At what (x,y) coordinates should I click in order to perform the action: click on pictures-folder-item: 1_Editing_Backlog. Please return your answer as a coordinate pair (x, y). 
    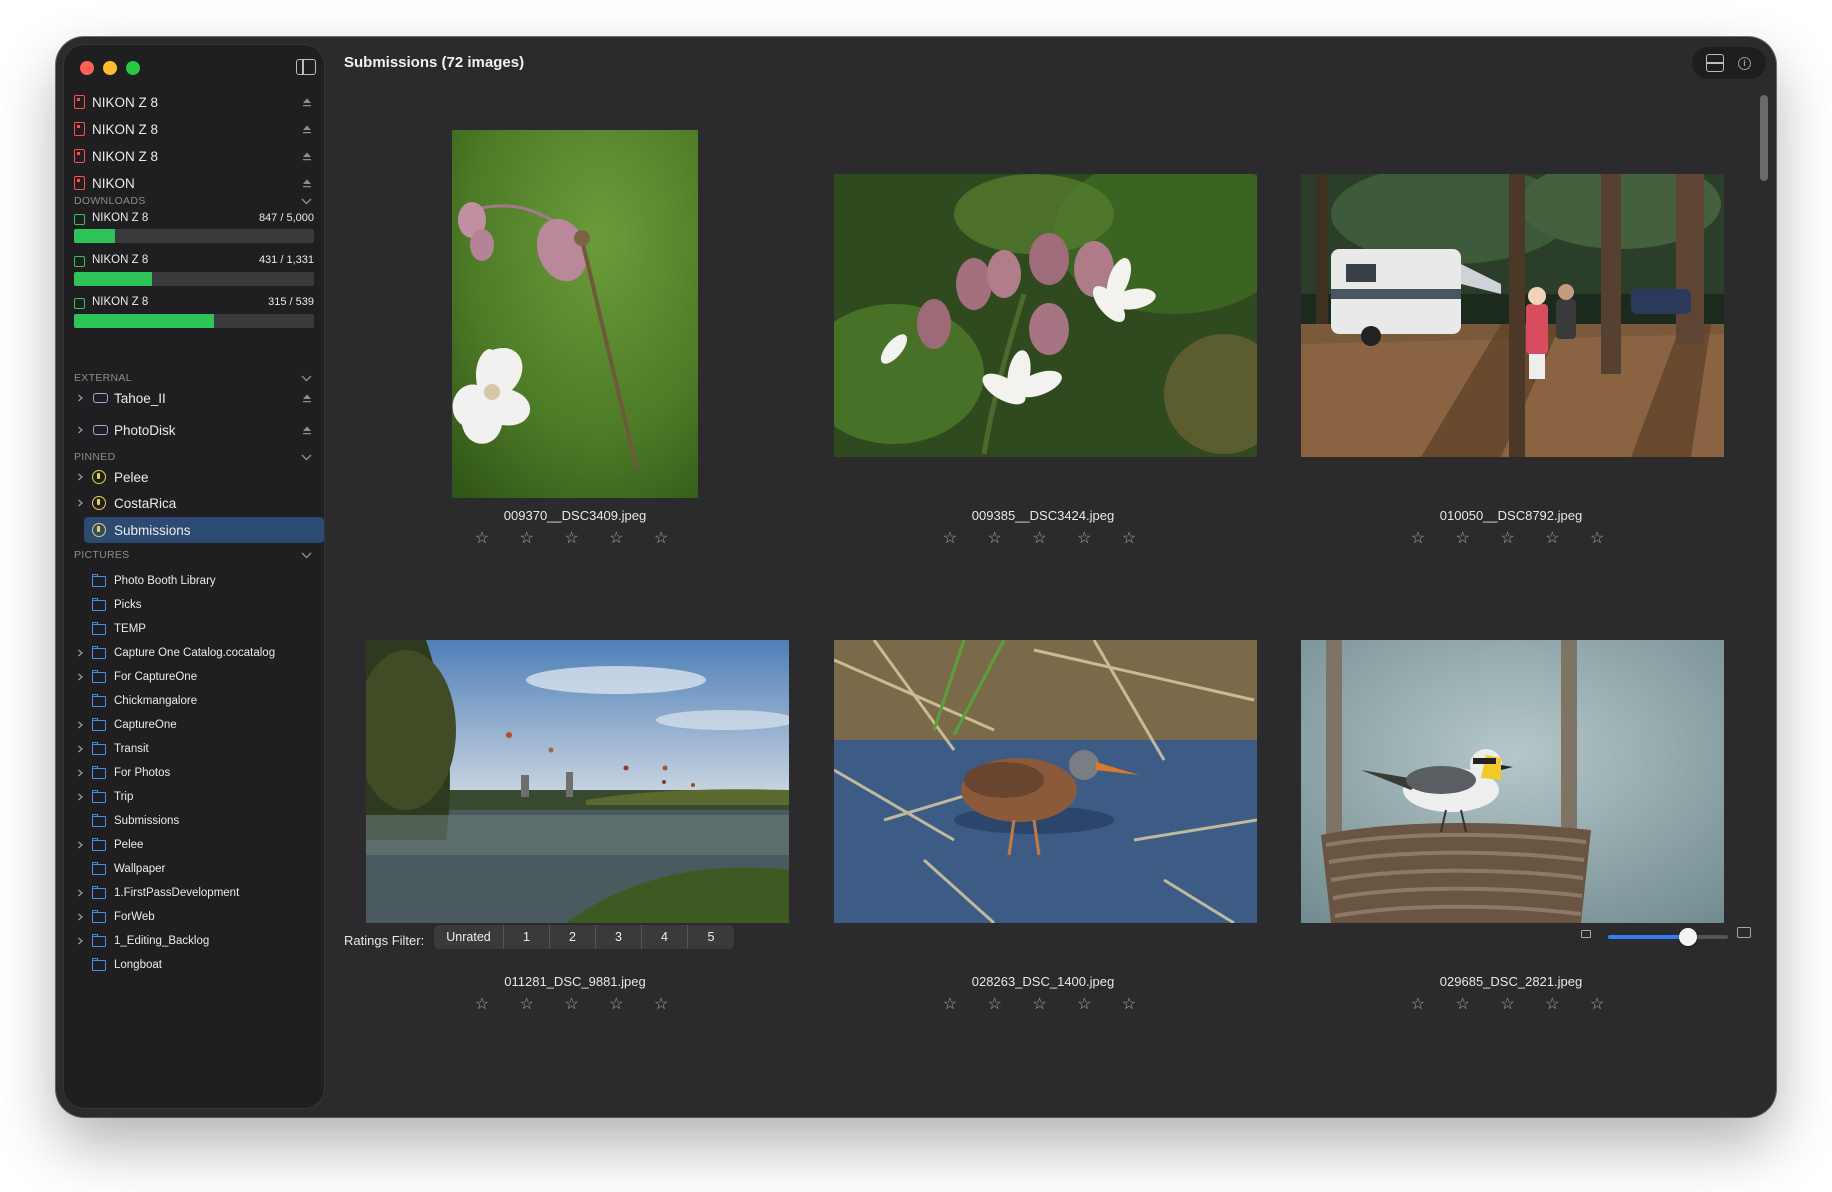
    Looking at the image, I should click on (194, 941).